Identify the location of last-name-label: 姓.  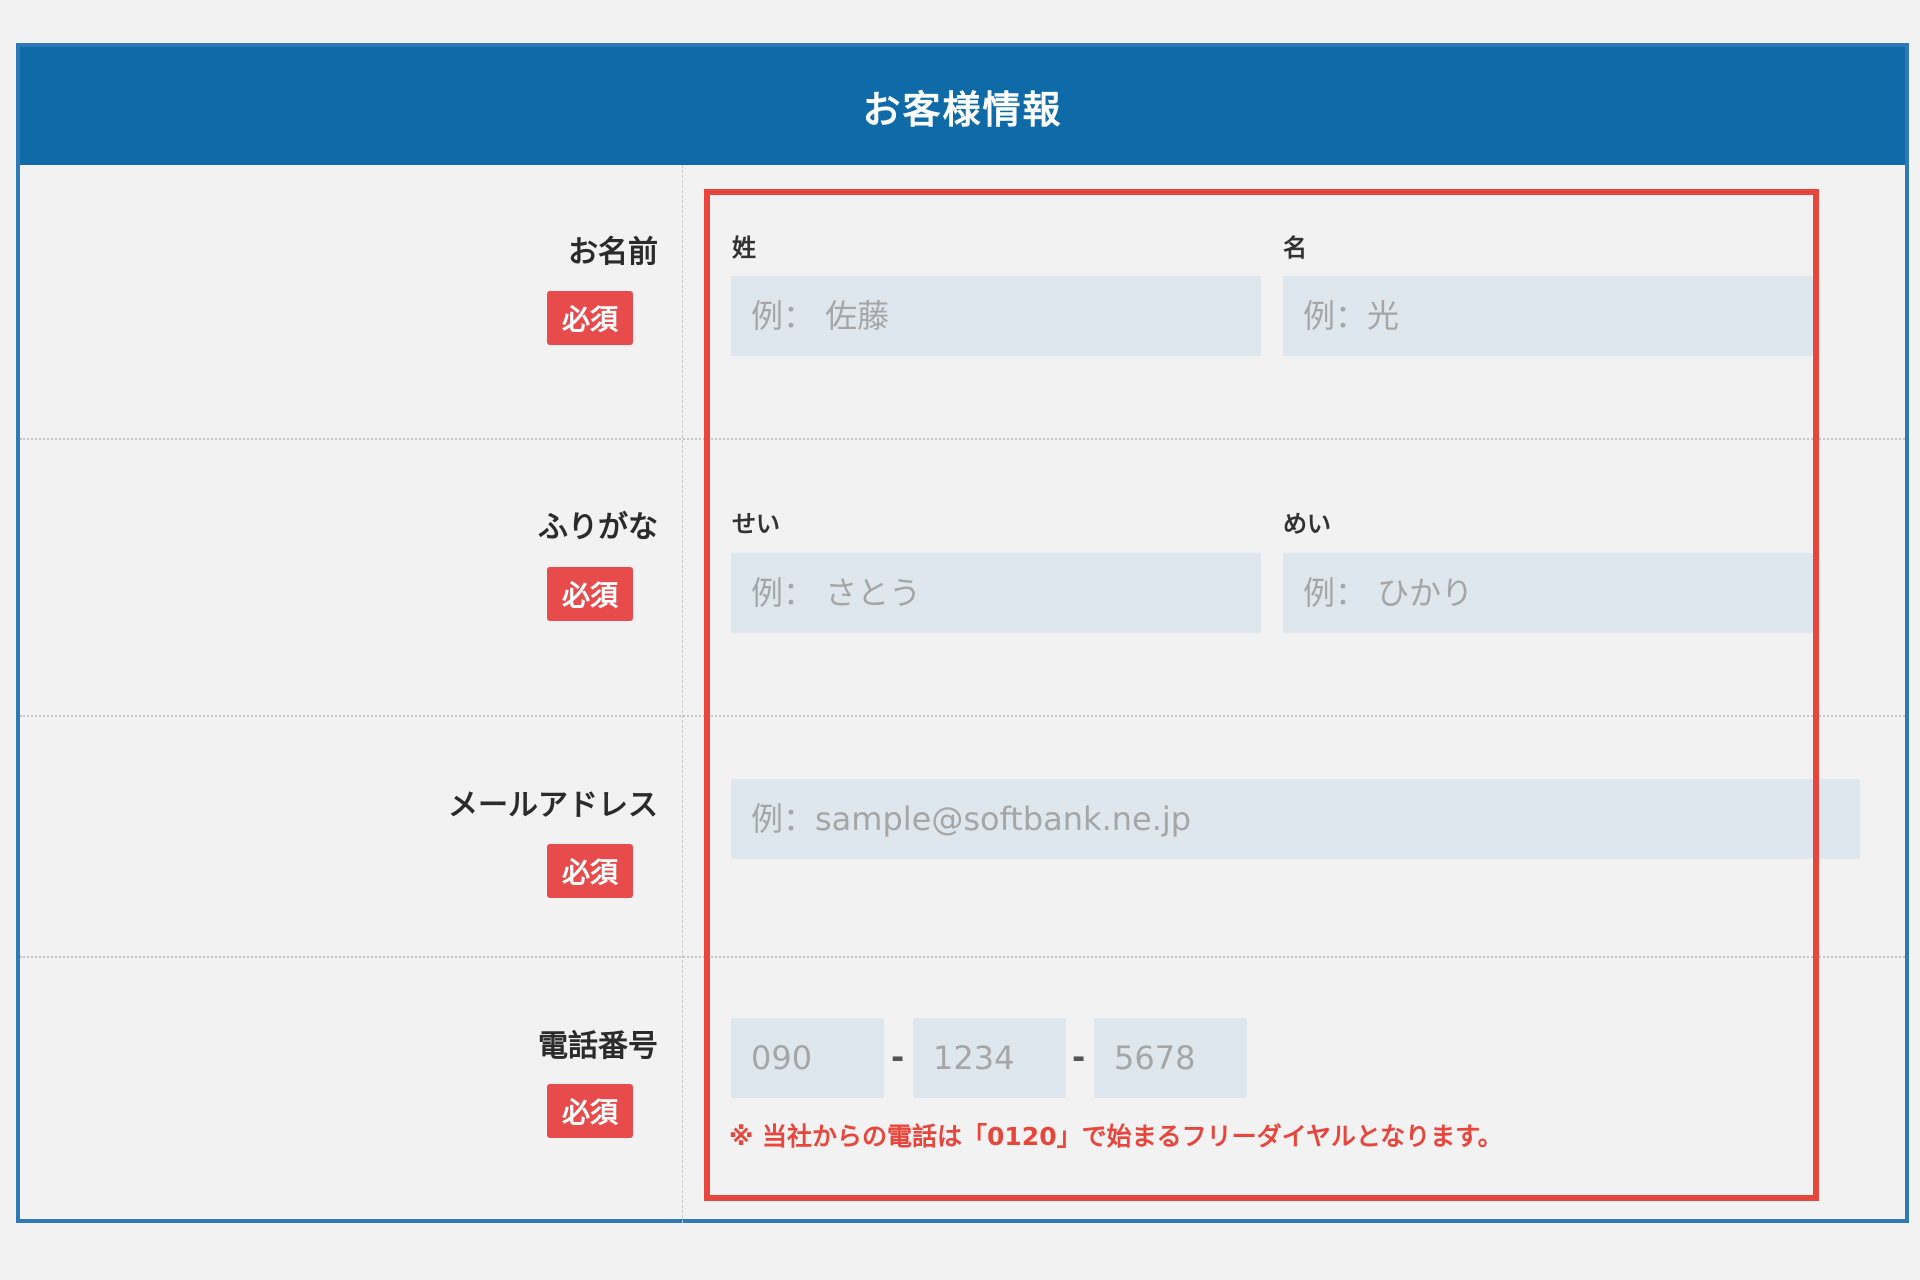
(744, 248).